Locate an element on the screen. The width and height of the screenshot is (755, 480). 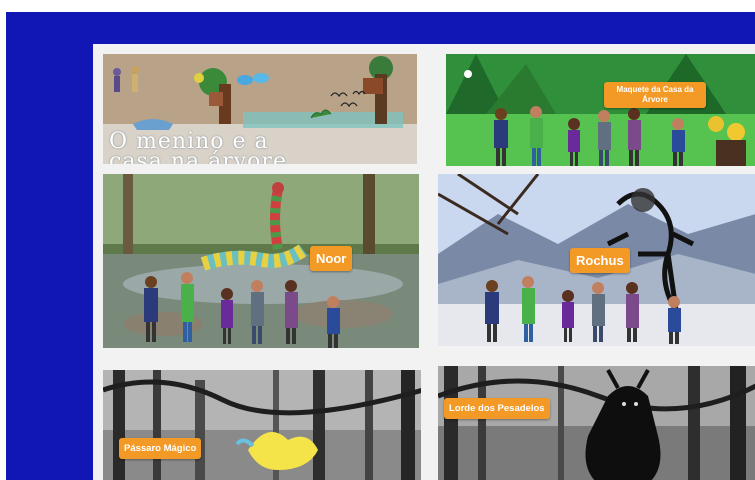
label-line-1: Maquete da Casa da is located at coordinates (655, 89).